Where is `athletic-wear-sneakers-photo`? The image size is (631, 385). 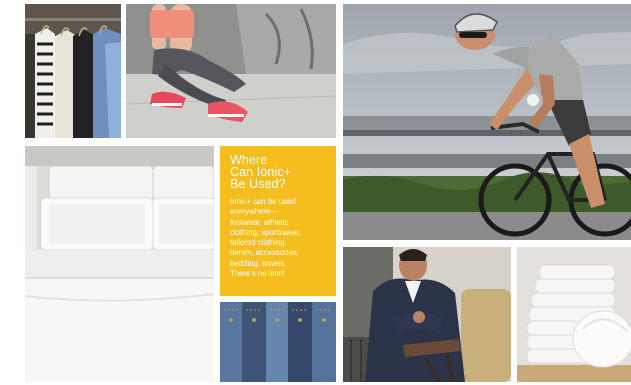 athletic-wear-sneakers-photo is located at coordinates (231, 71).